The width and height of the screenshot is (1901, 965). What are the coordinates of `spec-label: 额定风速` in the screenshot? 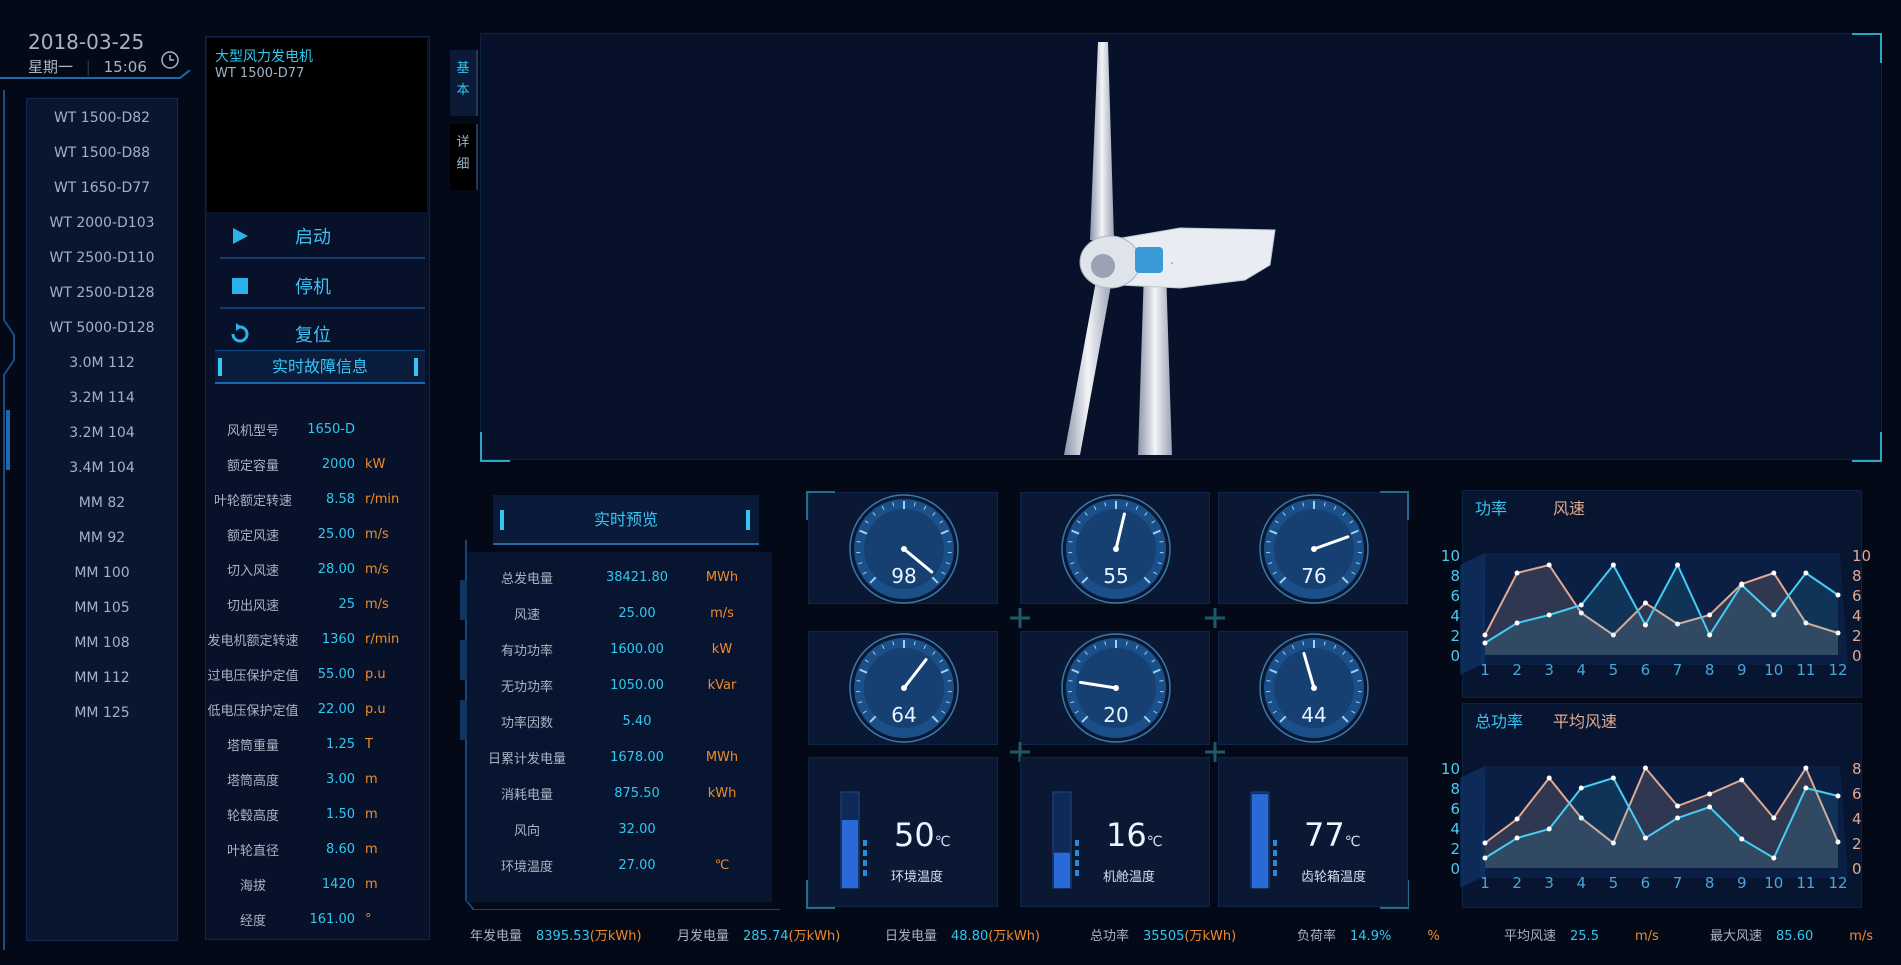 It's located at (252, 536).